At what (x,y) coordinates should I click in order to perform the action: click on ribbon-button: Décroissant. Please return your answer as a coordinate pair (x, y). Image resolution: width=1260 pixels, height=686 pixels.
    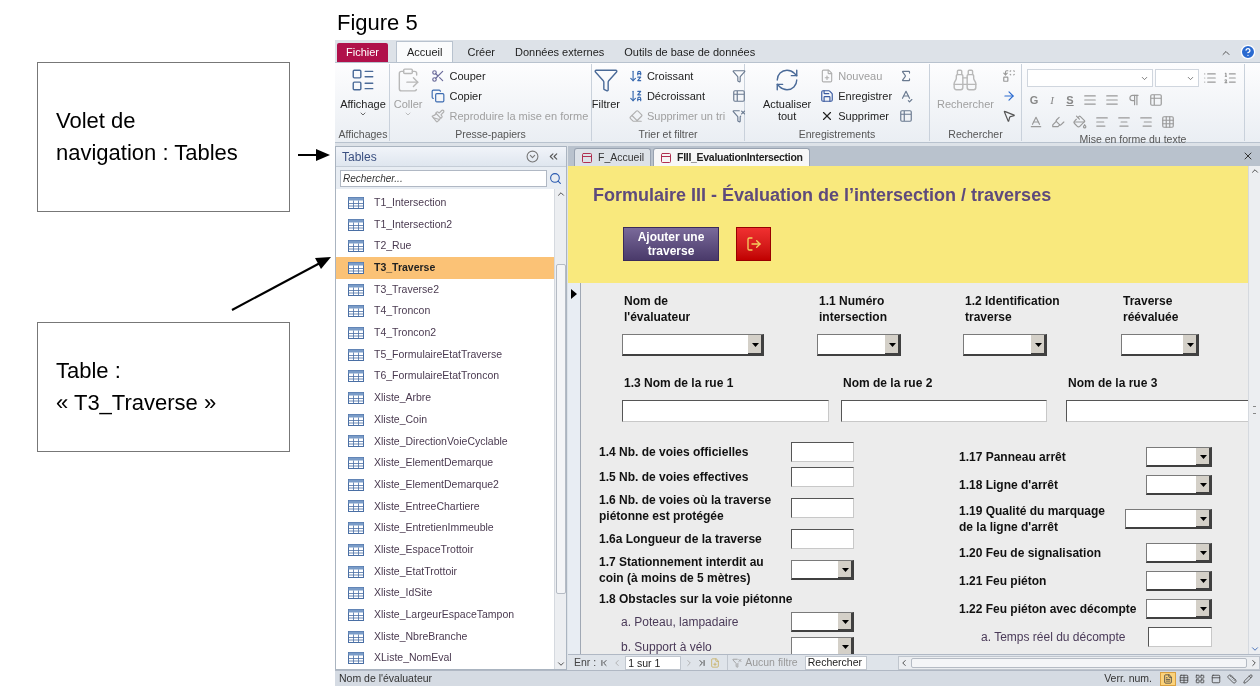
    Looking at the image, I should click on (677, 96).